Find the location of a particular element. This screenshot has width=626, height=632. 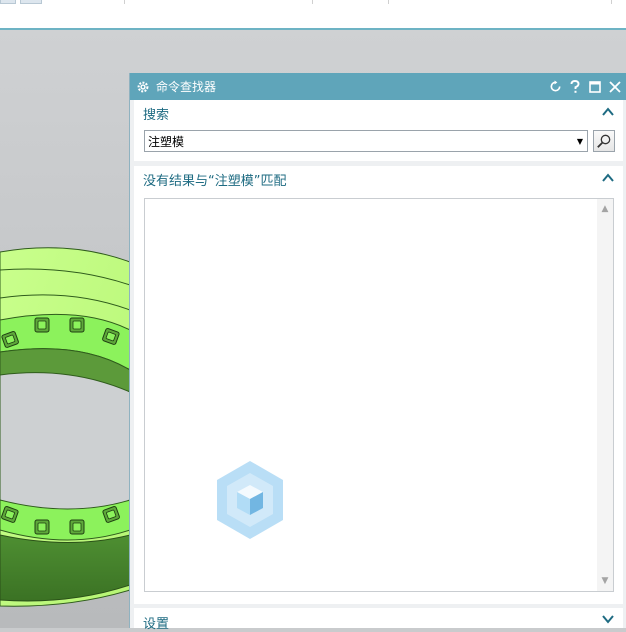

ribbon-strip is located at coordinates (313, 15).